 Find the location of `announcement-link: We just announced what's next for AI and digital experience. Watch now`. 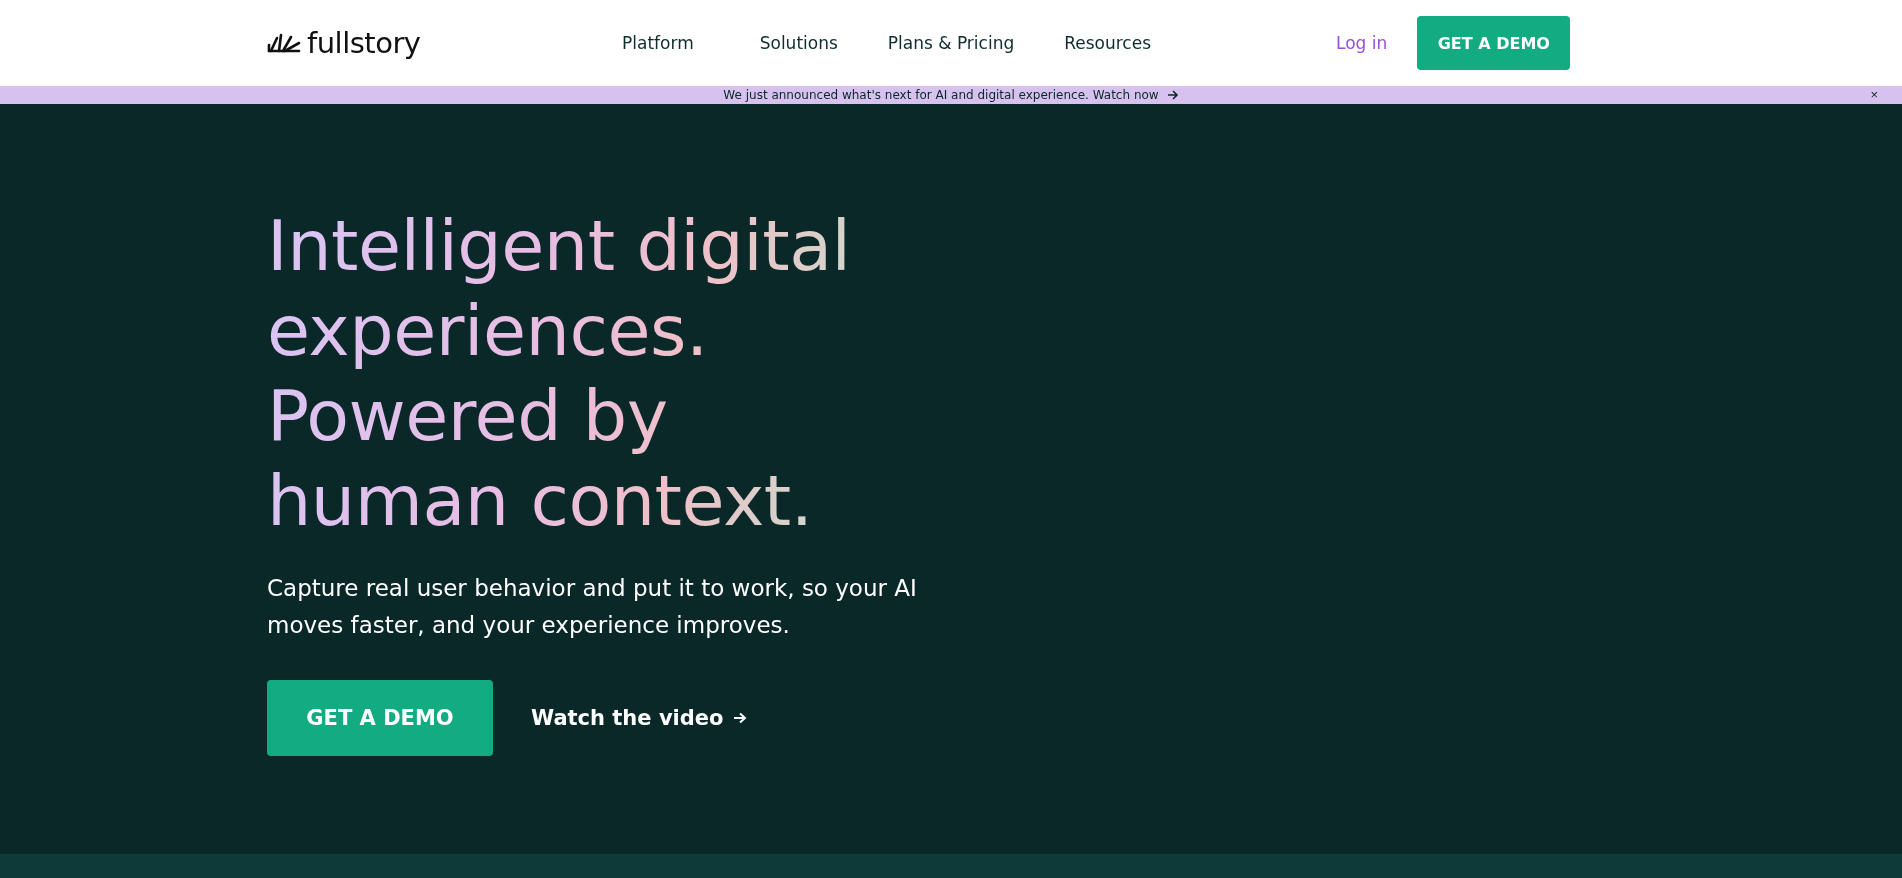

announcement-link: We just announced what's next for AI and digital experience. Watch now is located at coordinates (941, 95).